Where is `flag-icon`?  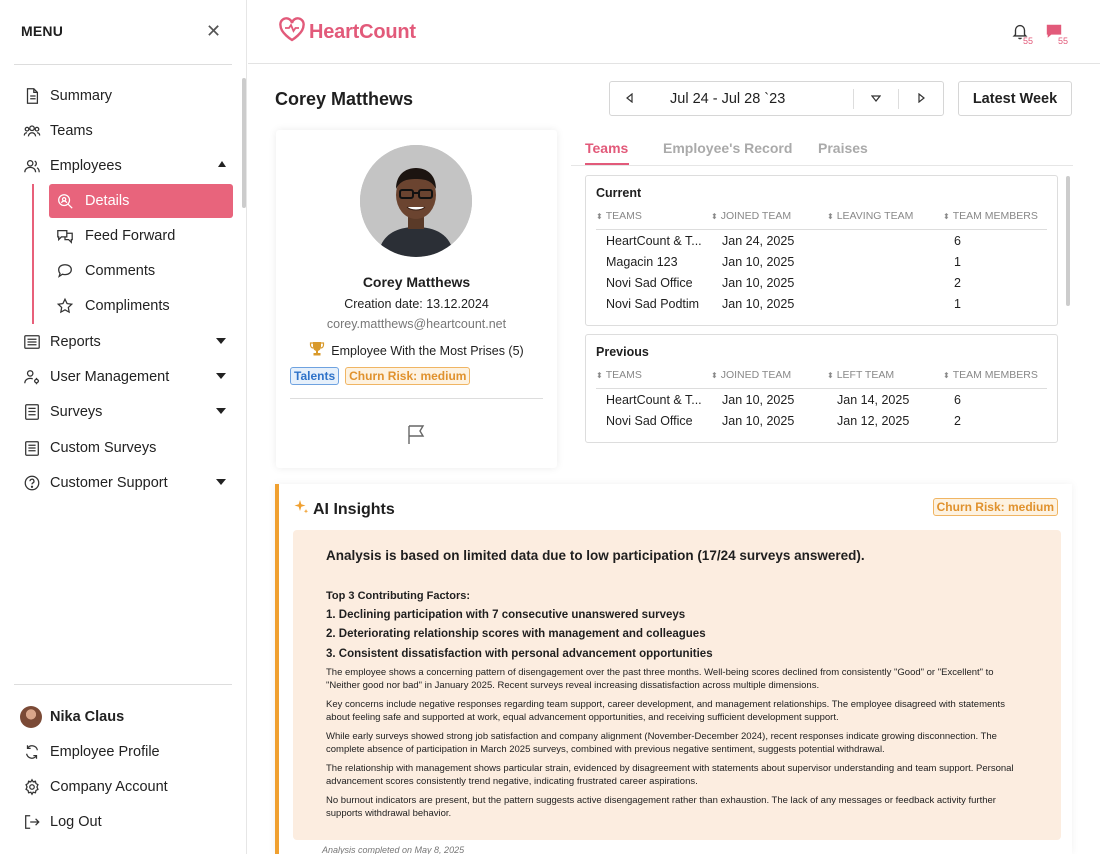 flag-icon is located at coordinates (416, 436).